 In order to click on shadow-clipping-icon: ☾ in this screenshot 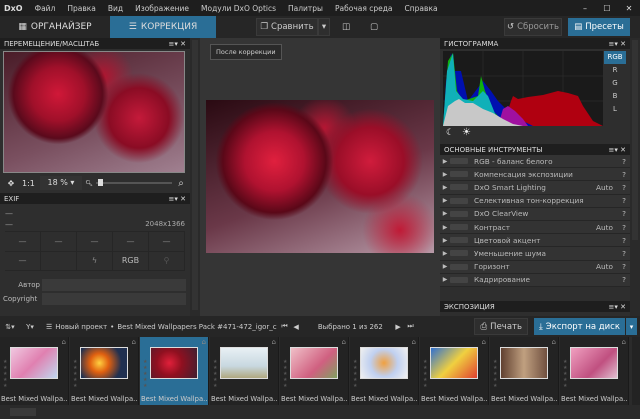, I will do `click(450, 133)`.